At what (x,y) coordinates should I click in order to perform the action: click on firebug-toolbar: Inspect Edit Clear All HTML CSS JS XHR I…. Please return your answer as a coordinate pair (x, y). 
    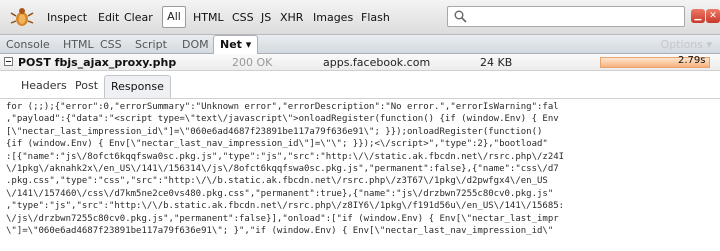
    Looking at the image, I should click on (360, 17).